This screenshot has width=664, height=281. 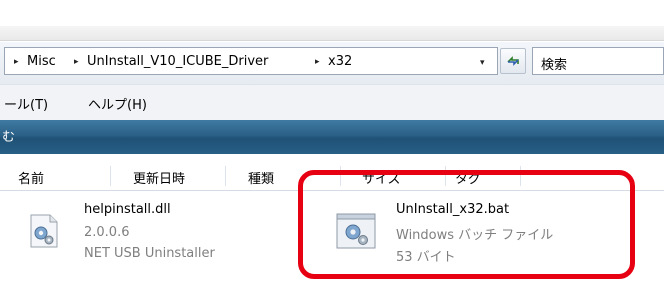 What do you see at coordinates (340, 61) in the screenshot?
I see `breadcrumb-x32: x32` at bounding box center [340, 61].